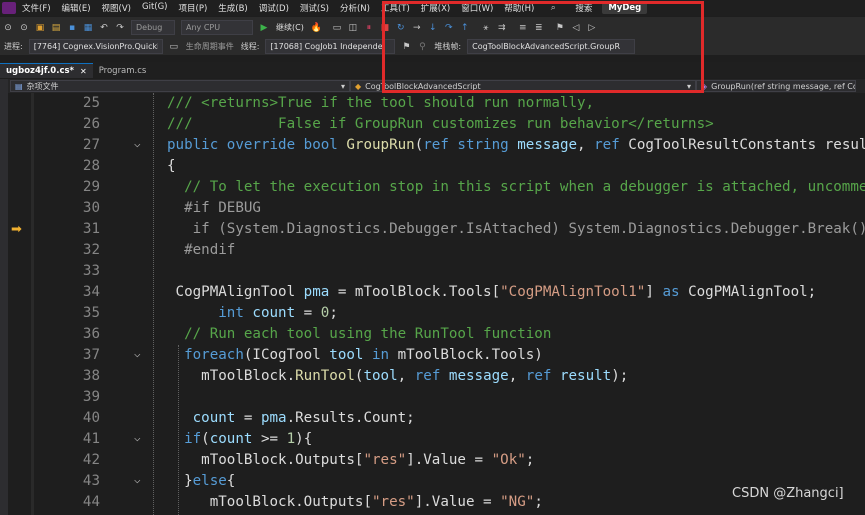 This screenshot has width=865, height=515. Describe the element at coordinates (36, 8) in the screenshot. I see `menu-item: 文件(F)` at that location.